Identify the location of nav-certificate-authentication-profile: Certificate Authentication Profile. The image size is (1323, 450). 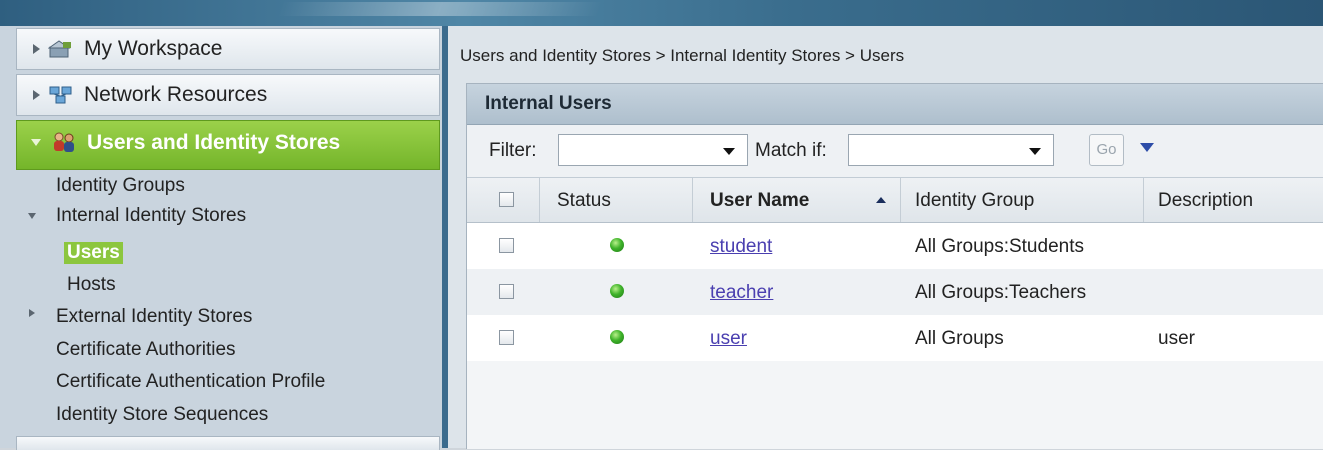
(190, 382).